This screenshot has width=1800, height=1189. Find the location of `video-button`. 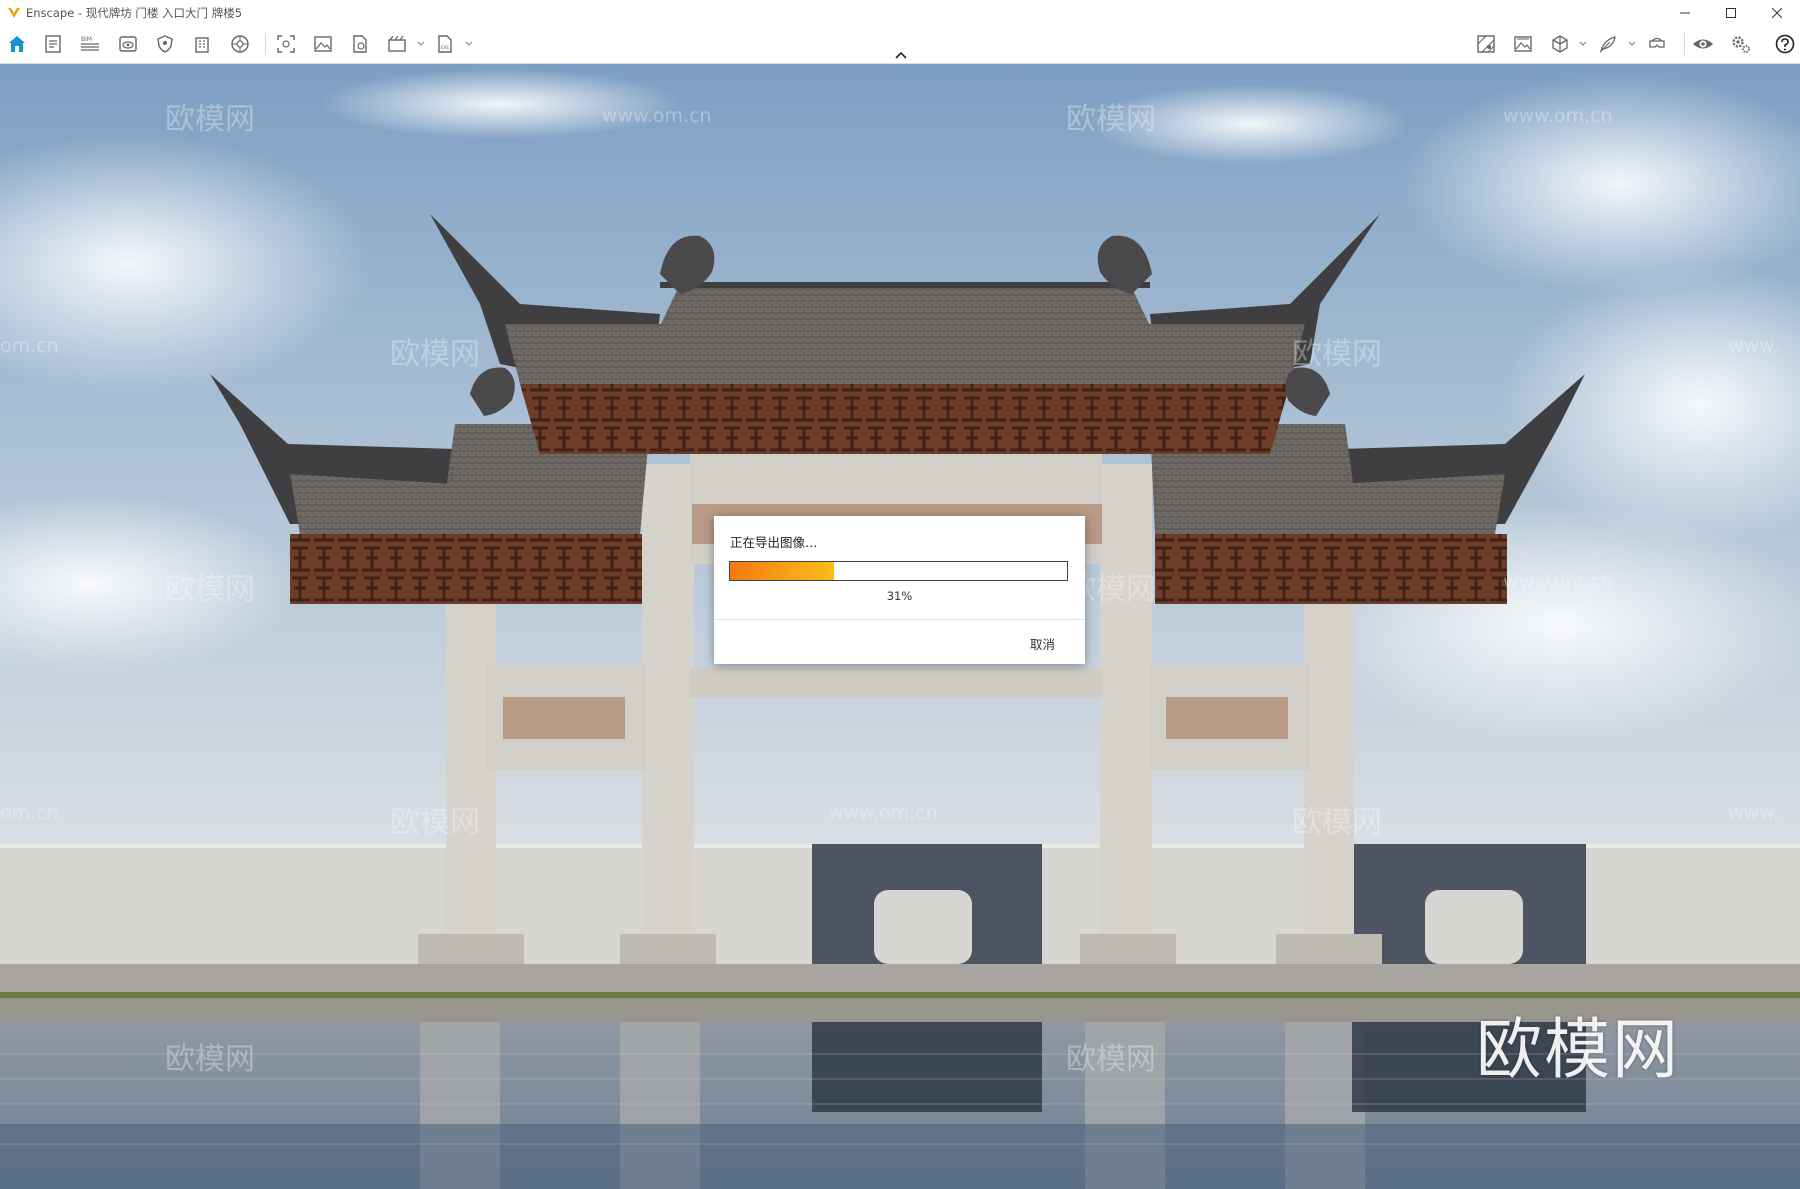

video-button is located at coordinates (397, 44).